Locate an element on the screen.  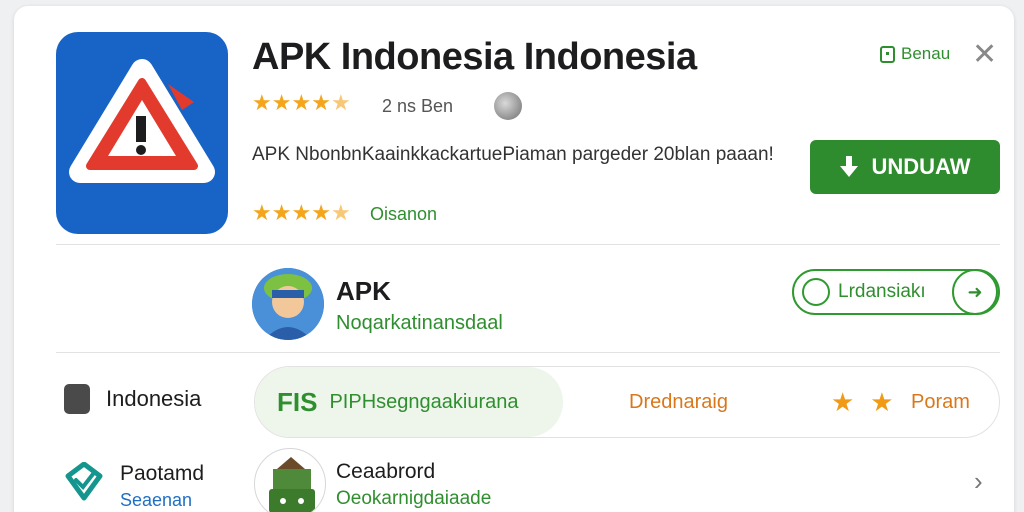
save-label: Benau is located at coordinates (926, 53).